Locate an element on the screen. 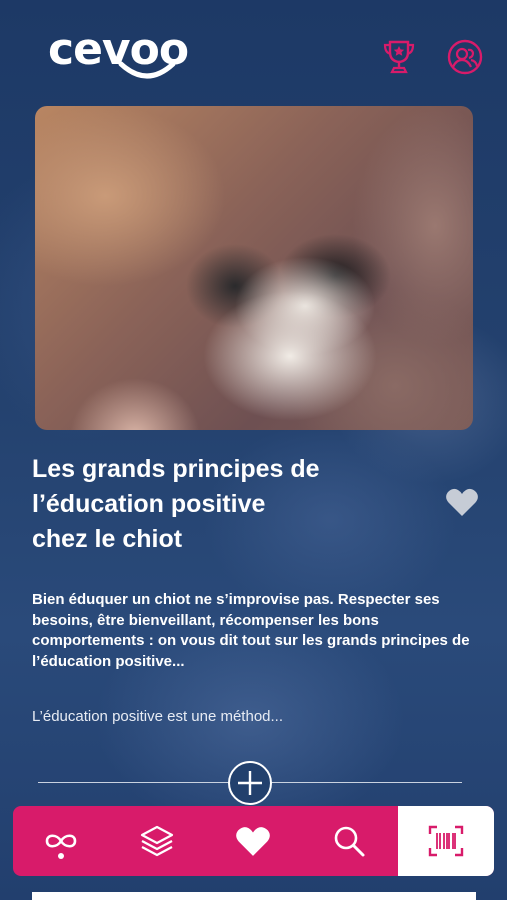  tab-home is located at coordinates (61, 841).